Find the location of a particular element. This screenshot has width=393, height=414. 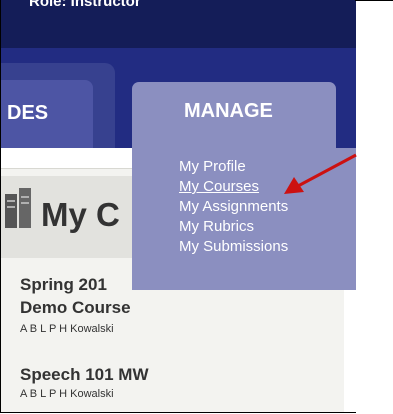

menu-item-my-rubrics: My Rubrics is located at coordinates (233, 227).